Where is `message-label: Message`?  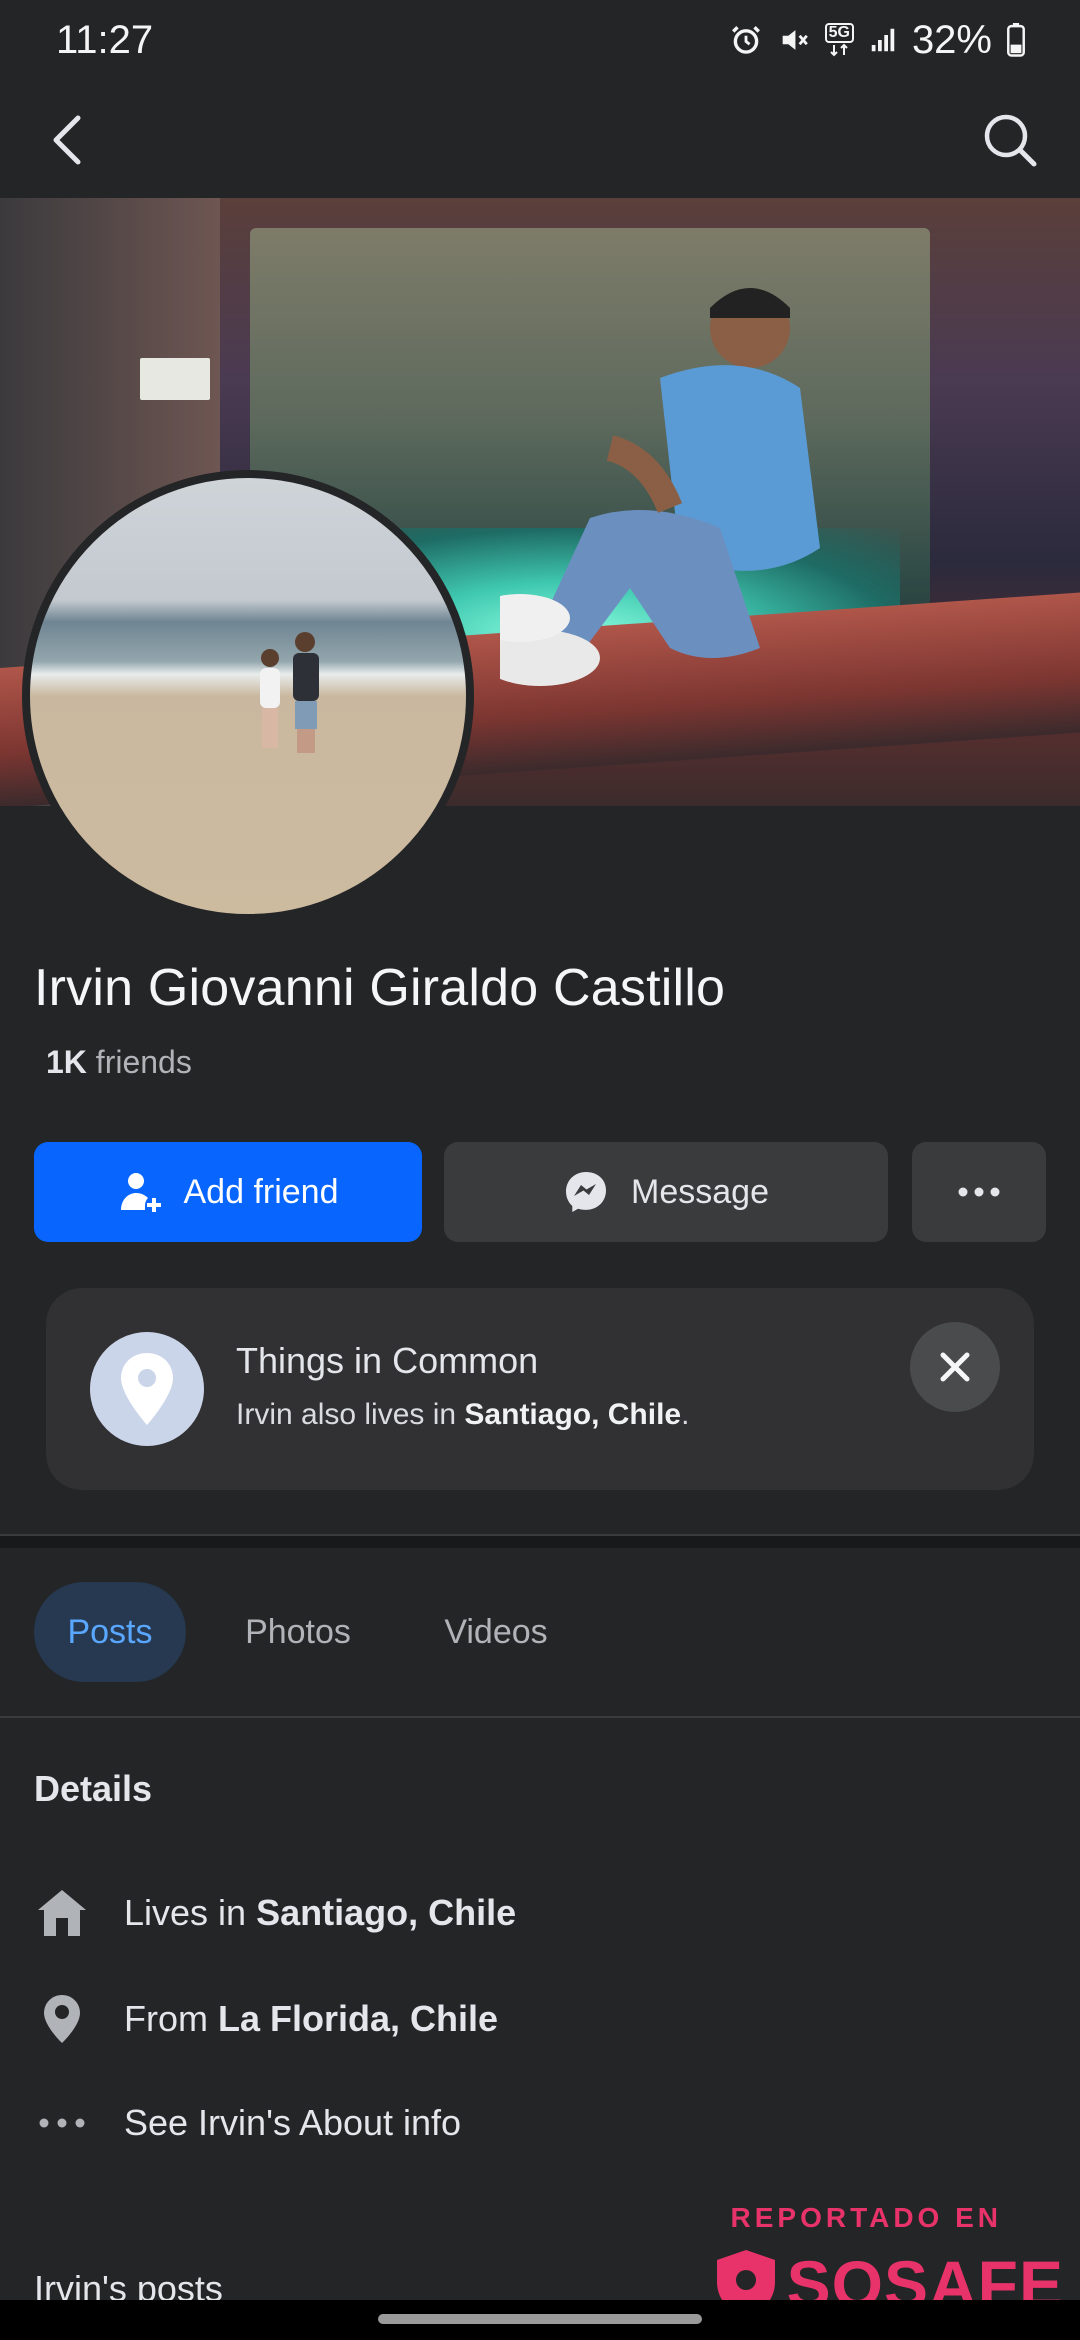 message-label: Message is located at coordinates (700, 1191).